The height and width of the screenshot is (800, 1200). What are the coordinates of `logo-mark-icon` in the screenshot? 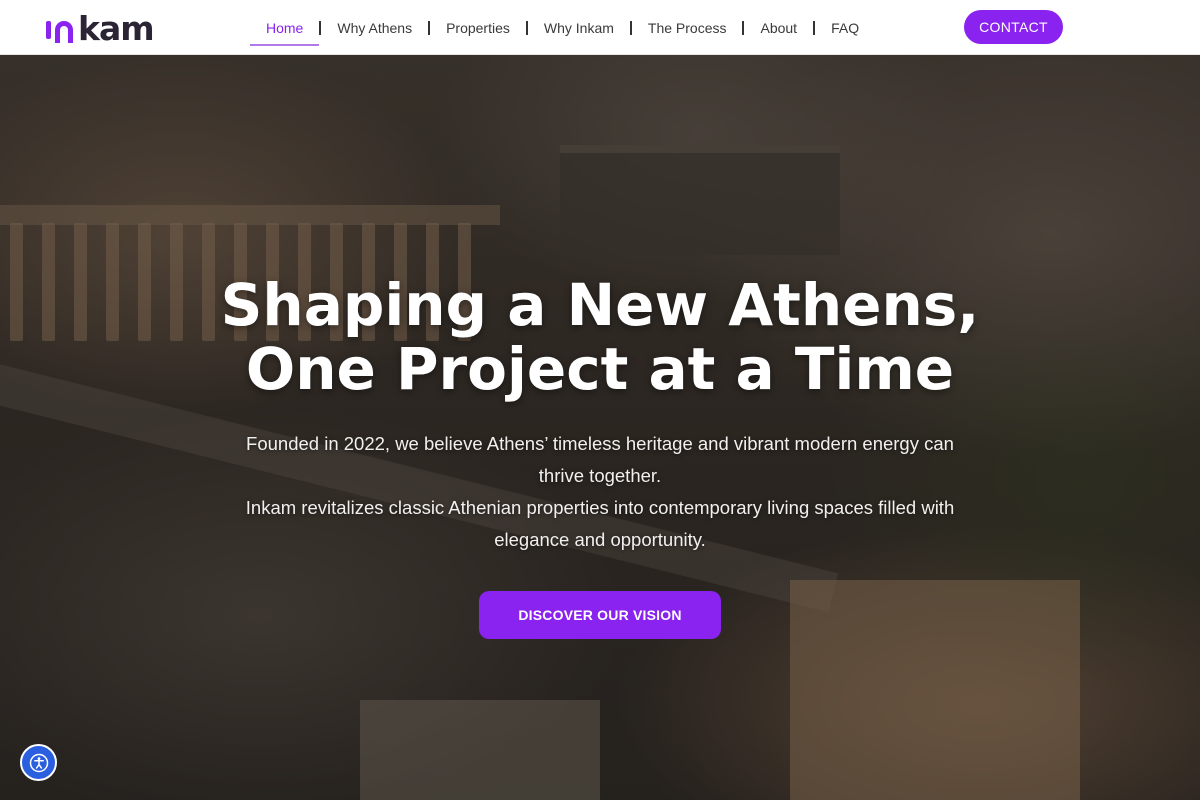 It's located at (61, 30).